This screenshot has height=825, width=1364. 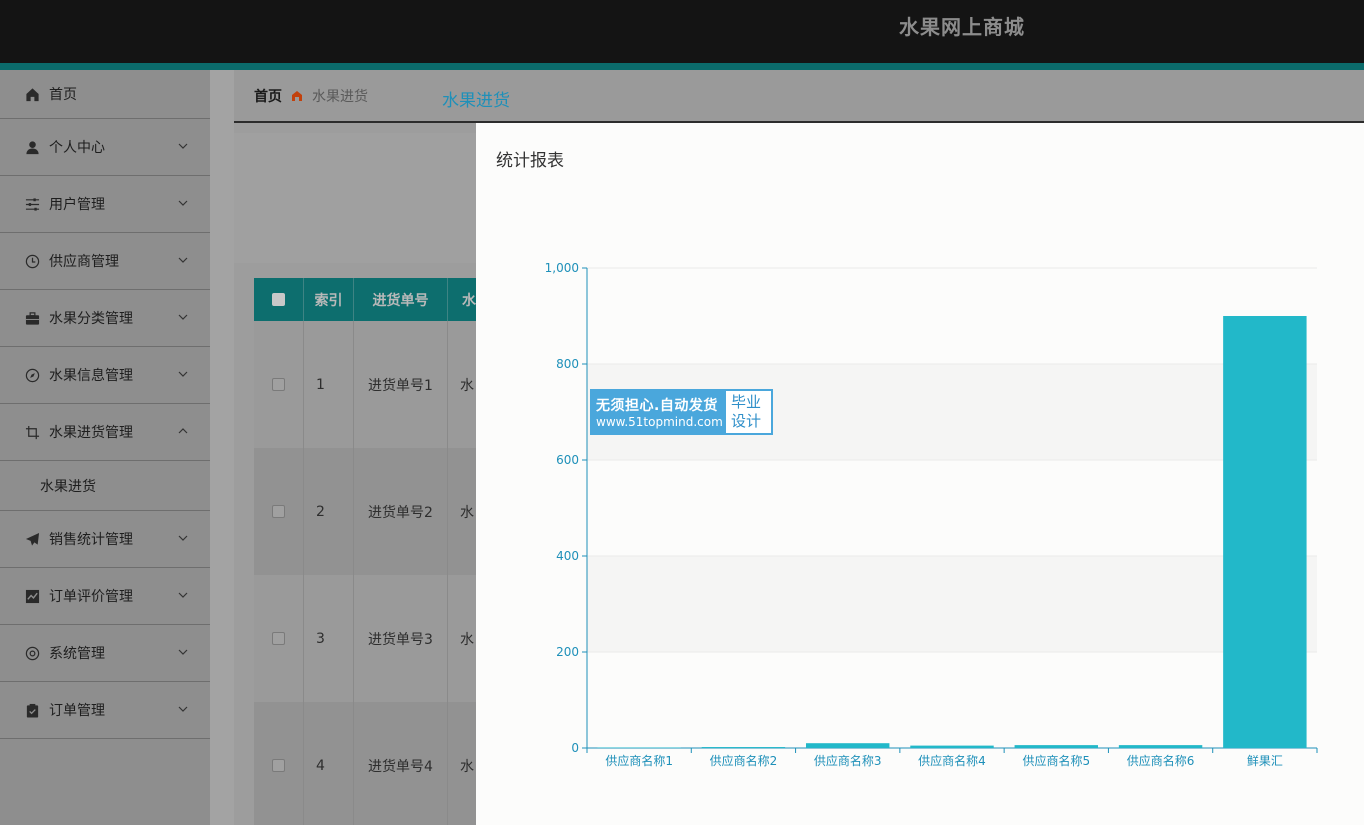 What do you see at coordinates (952, 760) in the screenshot?
I see `x-tick-label: 供应商名称4` at bounding box center [952, 760].